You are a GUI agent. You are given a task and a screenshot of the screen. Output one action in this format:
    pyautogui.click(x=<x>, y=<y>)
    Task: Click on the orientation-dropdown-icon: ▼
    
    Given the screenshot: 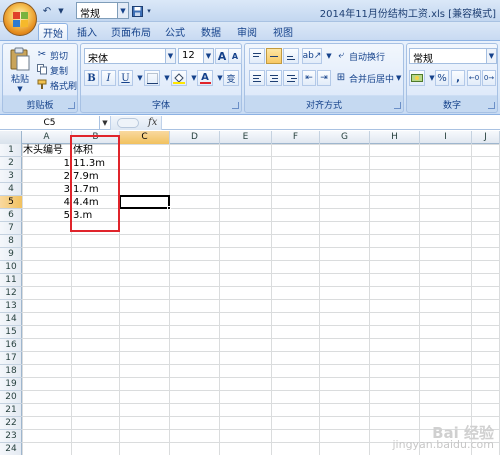 What is the action you would take?
    pyautogui.click(x=329, y=56)
    